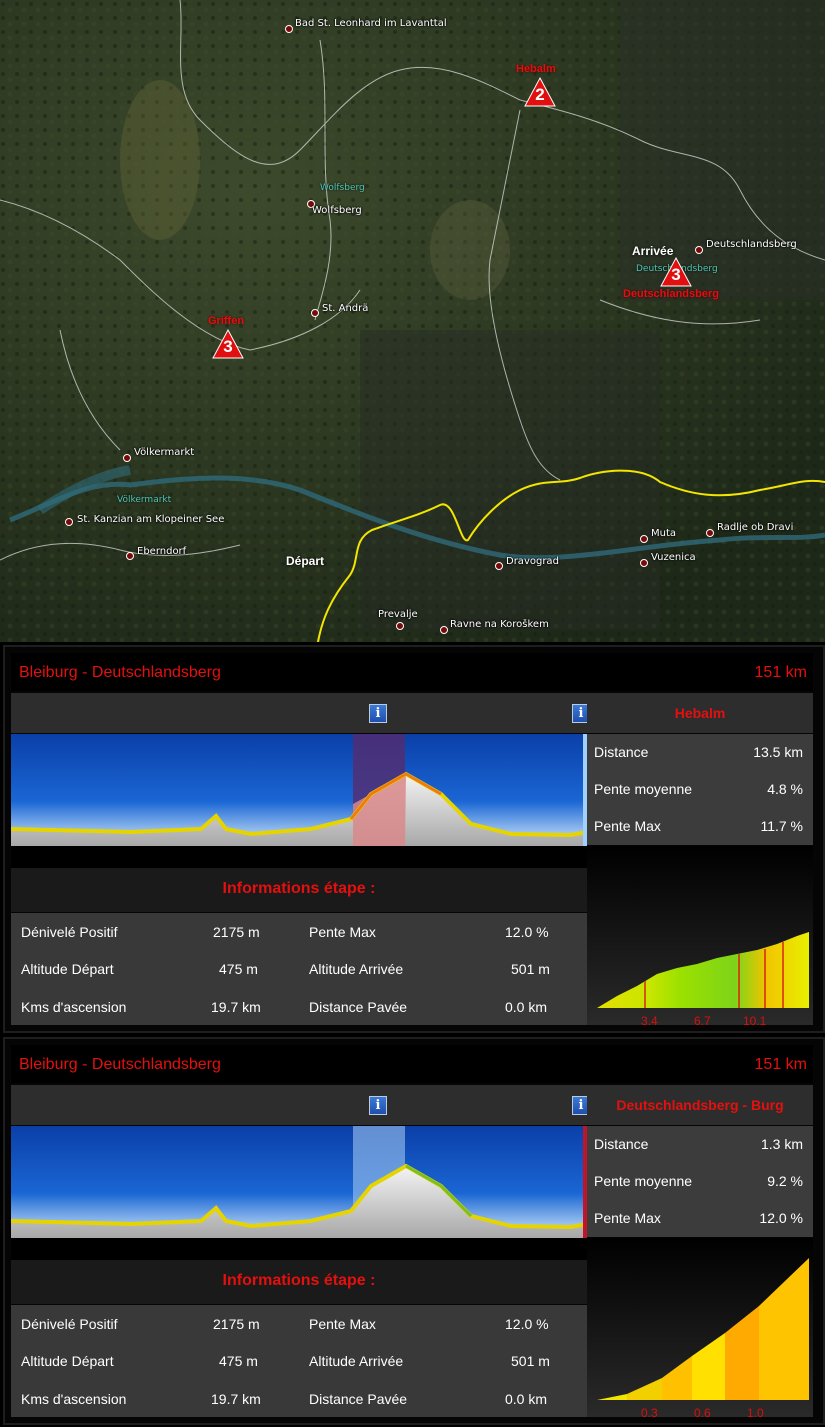 The height and width of the screenshot is (1427, 825). I want to click on climb-mini-profile: 3.4 6.7 10.1, so click(700, 937).